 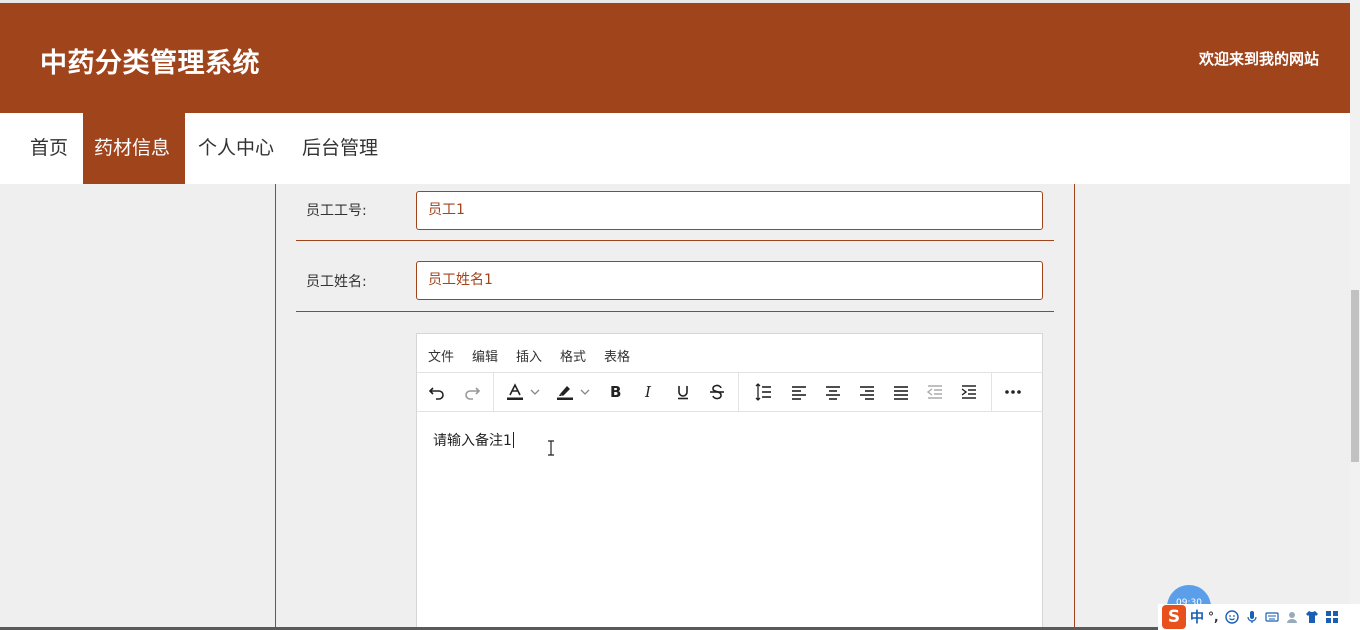 I want to click on site-title: 中药分类管理系统, so click(x=150, y=63).